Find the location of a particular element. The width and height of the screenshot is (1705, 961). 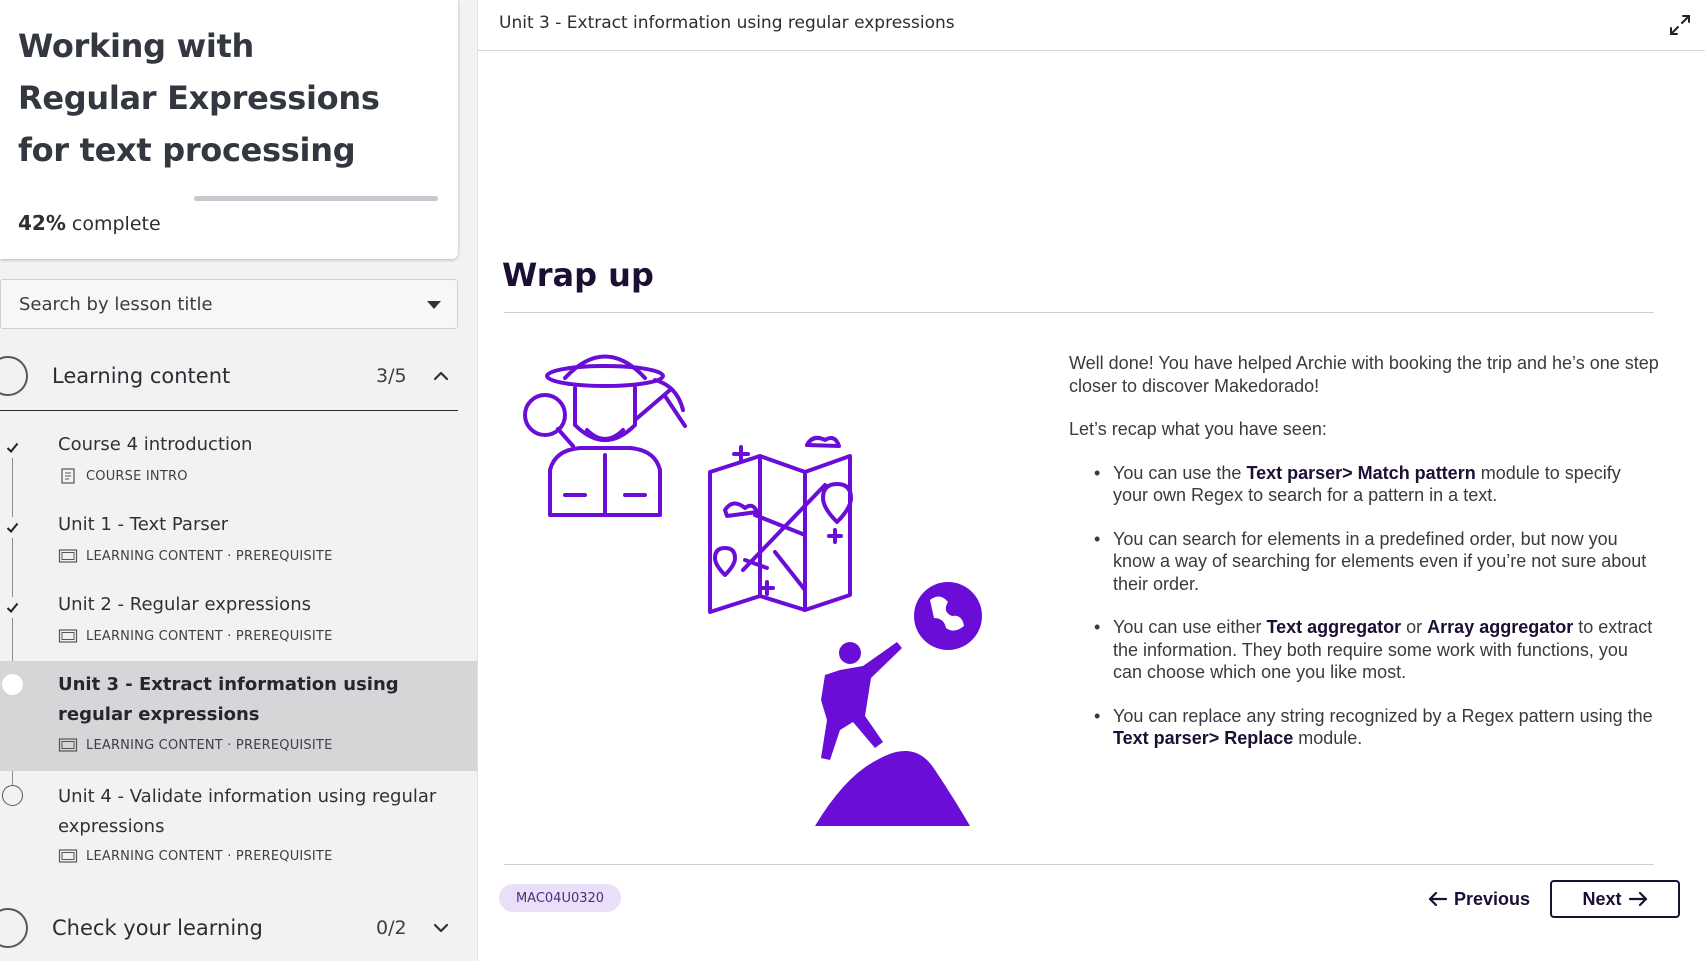

chevron-up-icon is located at coordinates (441, 376).